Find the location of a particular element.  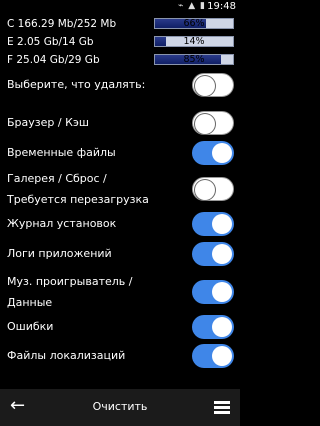

storage-percent: 14% is located at coordinates (194, 41).